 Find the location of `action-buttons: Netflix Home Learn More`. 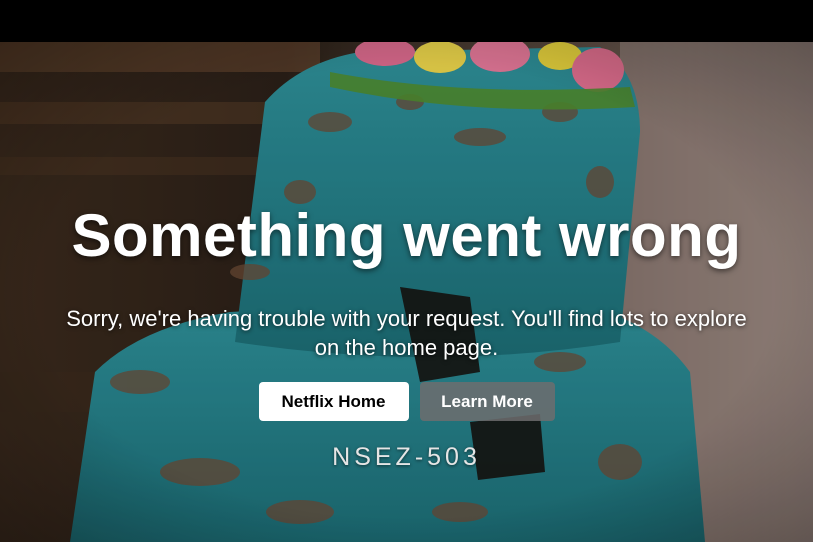

action-buttons: Netflix Home Learn More is located at coordinates (406, 401).